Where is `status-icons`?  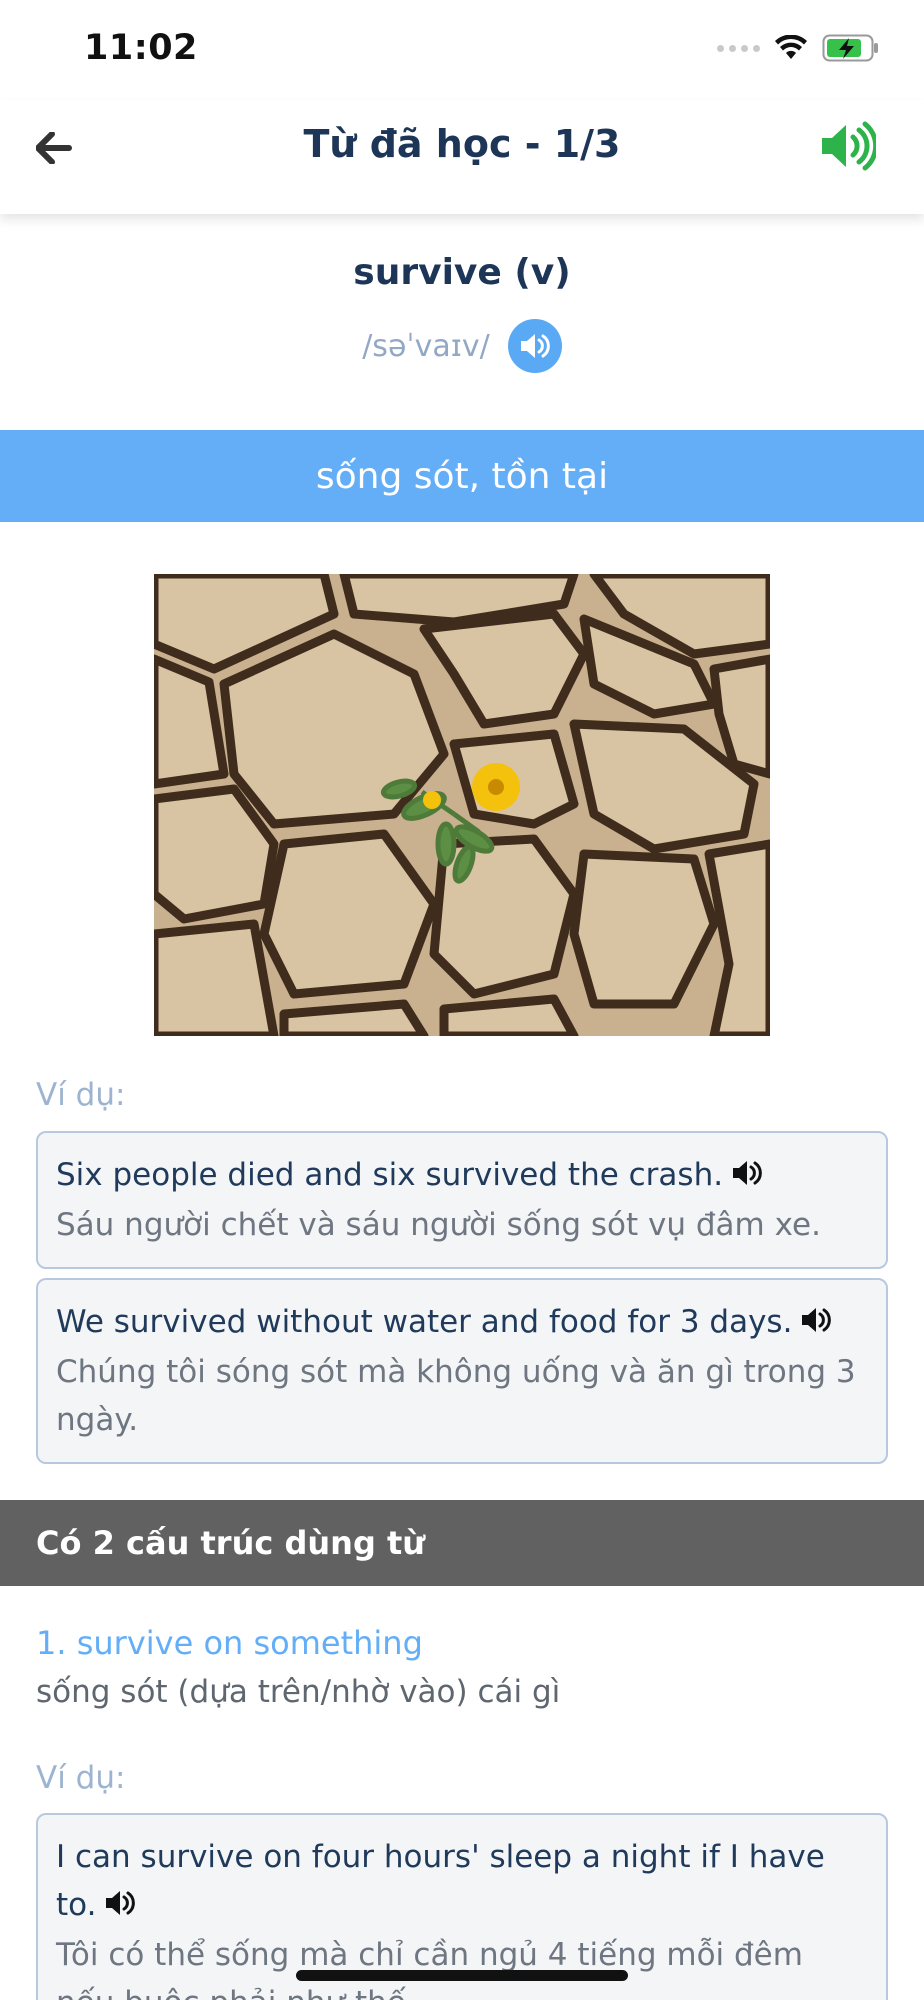 status-icons is located at coordinates (798, 48).